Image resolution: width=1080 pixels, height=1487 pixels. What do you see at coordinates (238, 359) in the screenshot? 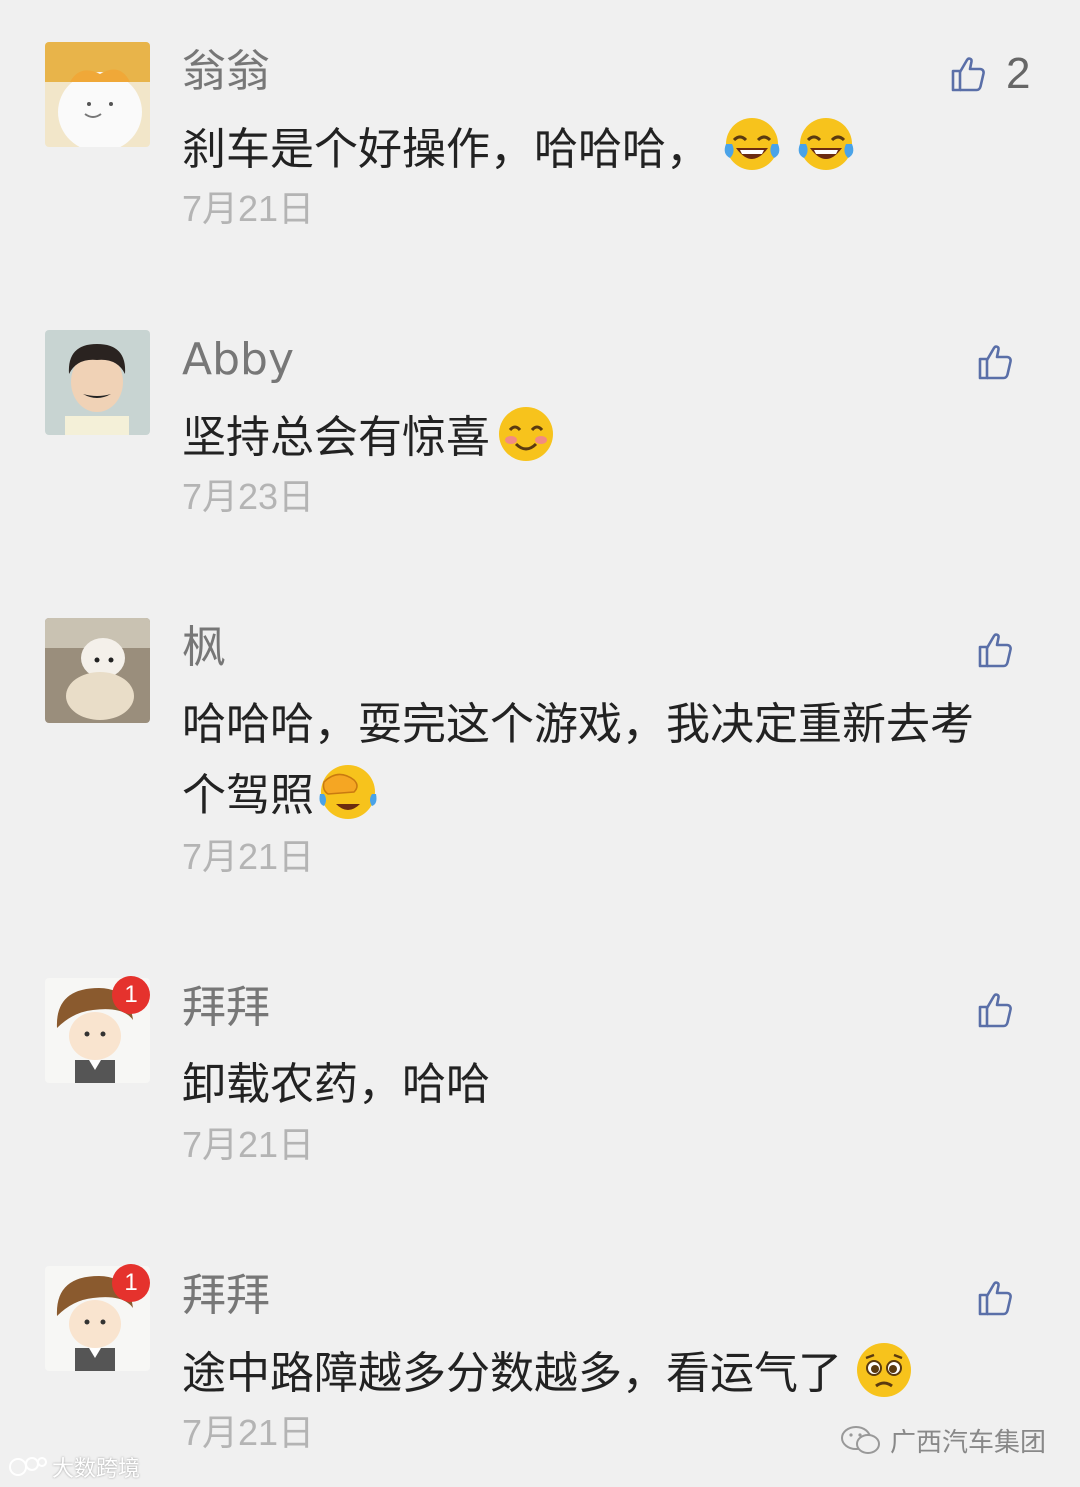
I see `commenter-name: Abby` at bounding box center [238, 359].